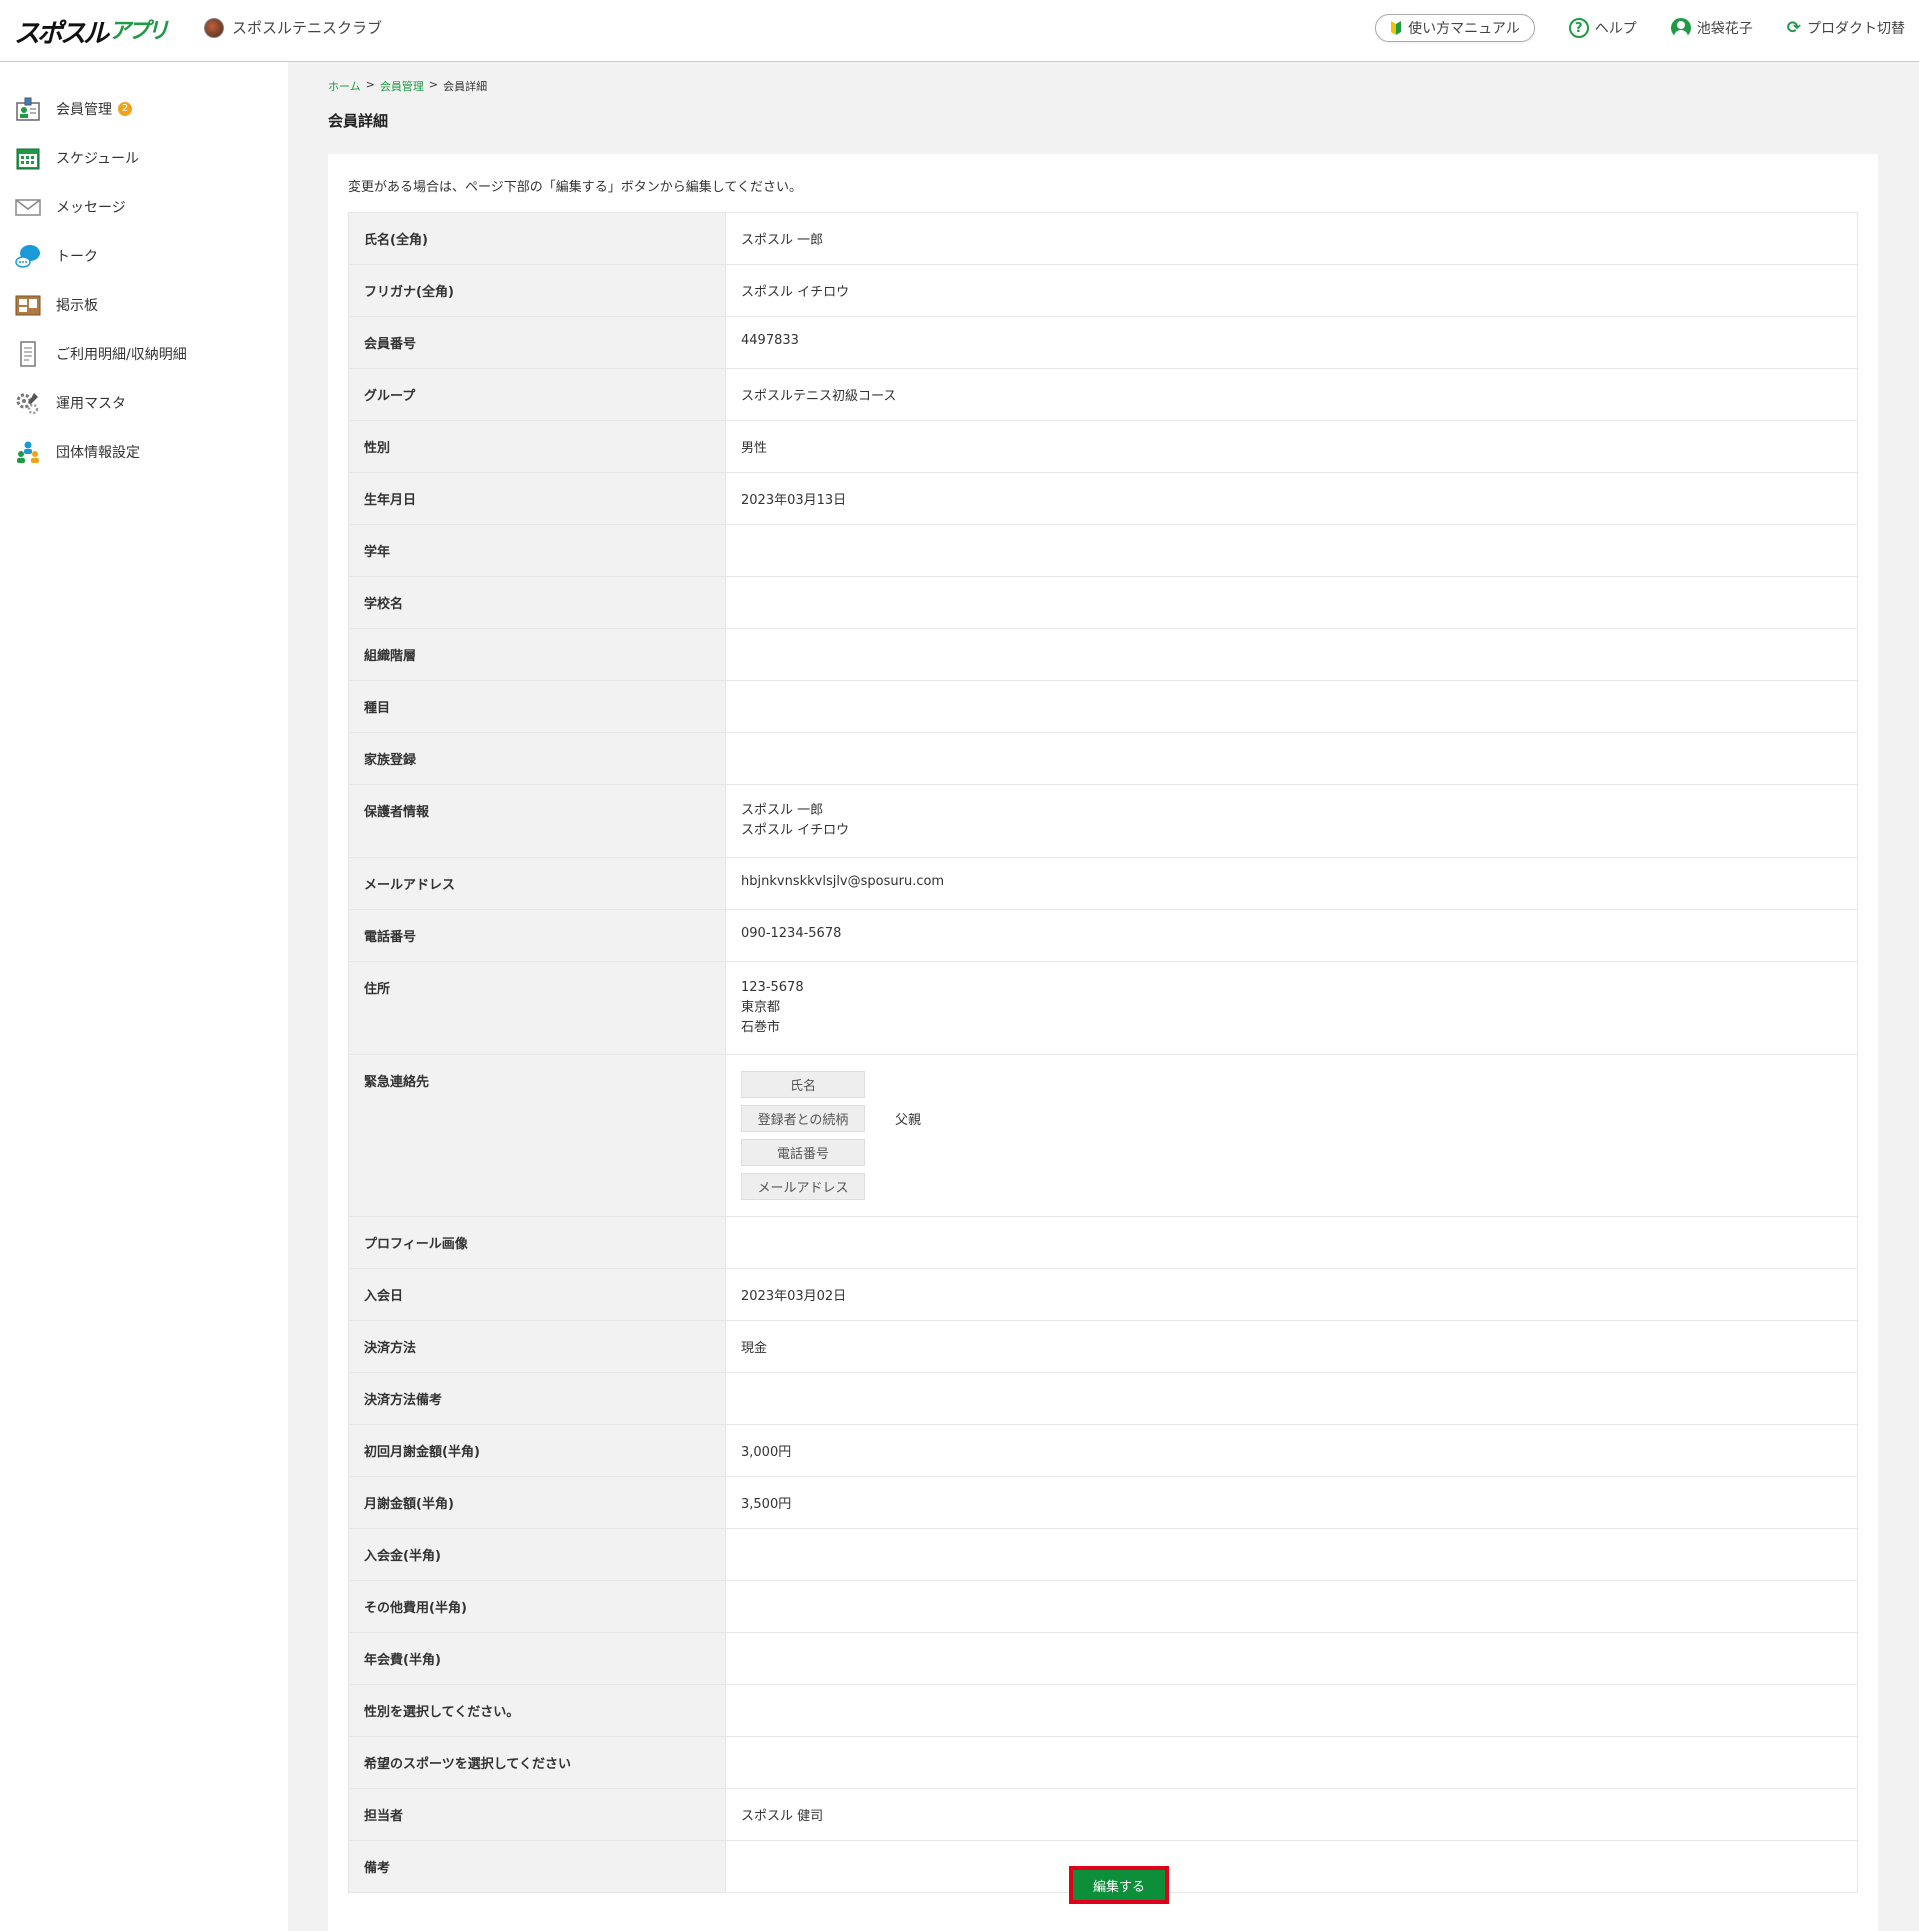 The width and height of the screenshot is (1919, 1931). What do you see at coordinates (1103, 1242) in the screenshot?
I see `table-row: プロフィール画像` at bounding box center [1103, 1242].